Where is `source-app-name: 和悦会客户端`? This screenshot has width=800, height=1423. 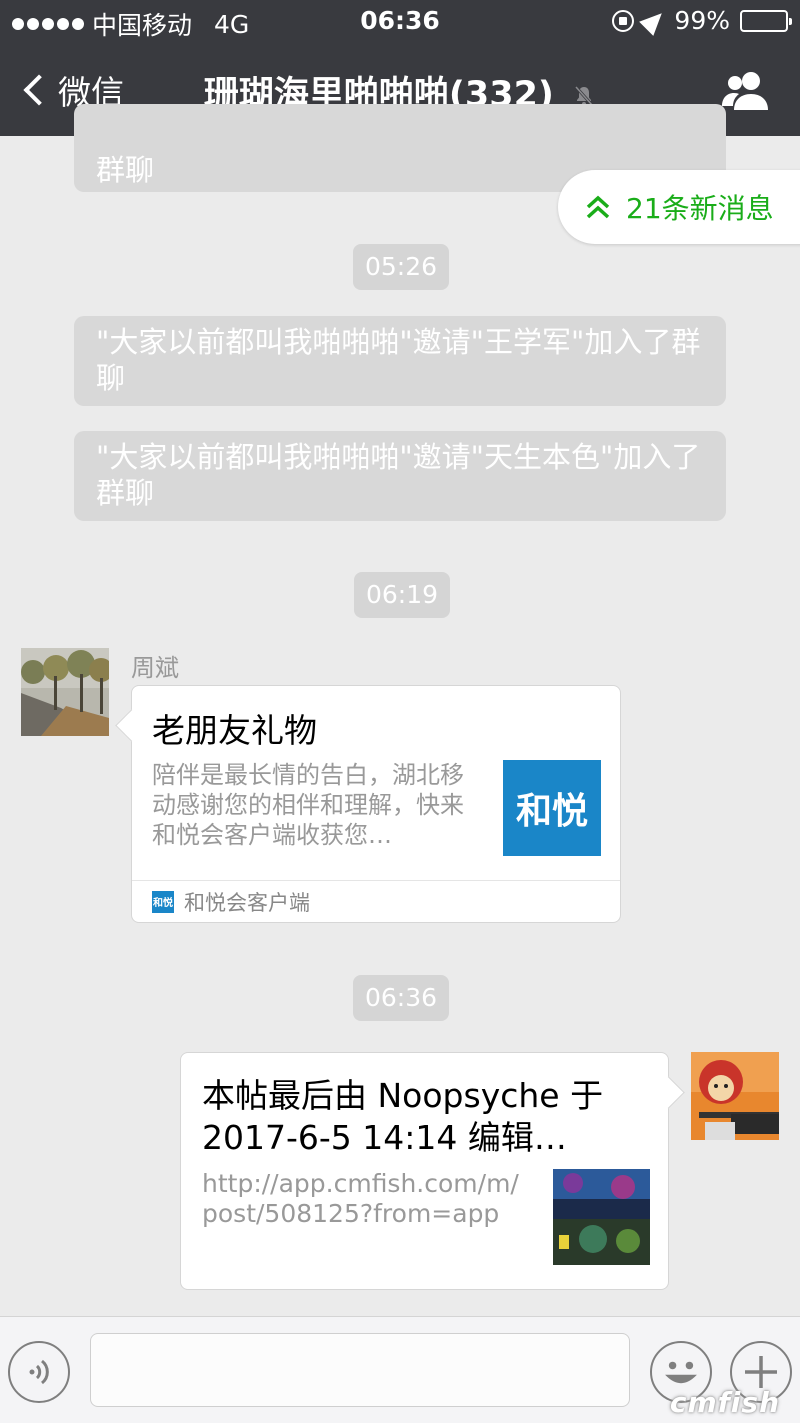
source-app-name: 和悦会客户端 is located at coordinates (247, 902).